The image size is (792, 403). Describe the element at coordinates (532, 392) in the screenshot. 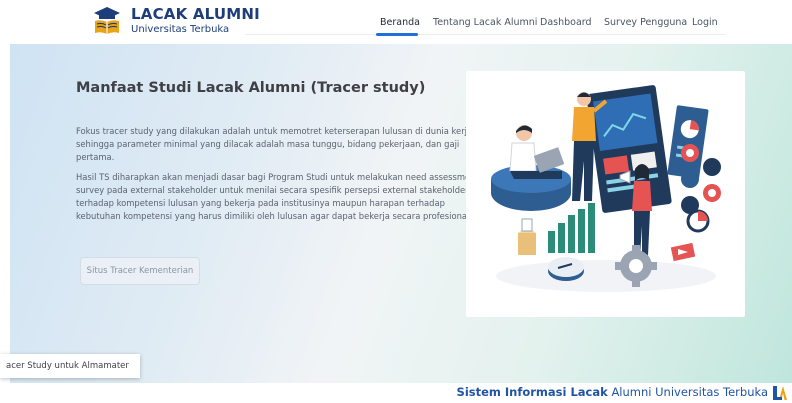

I see `footer-text-strong: Sistem Informasi Lacak` at that location.